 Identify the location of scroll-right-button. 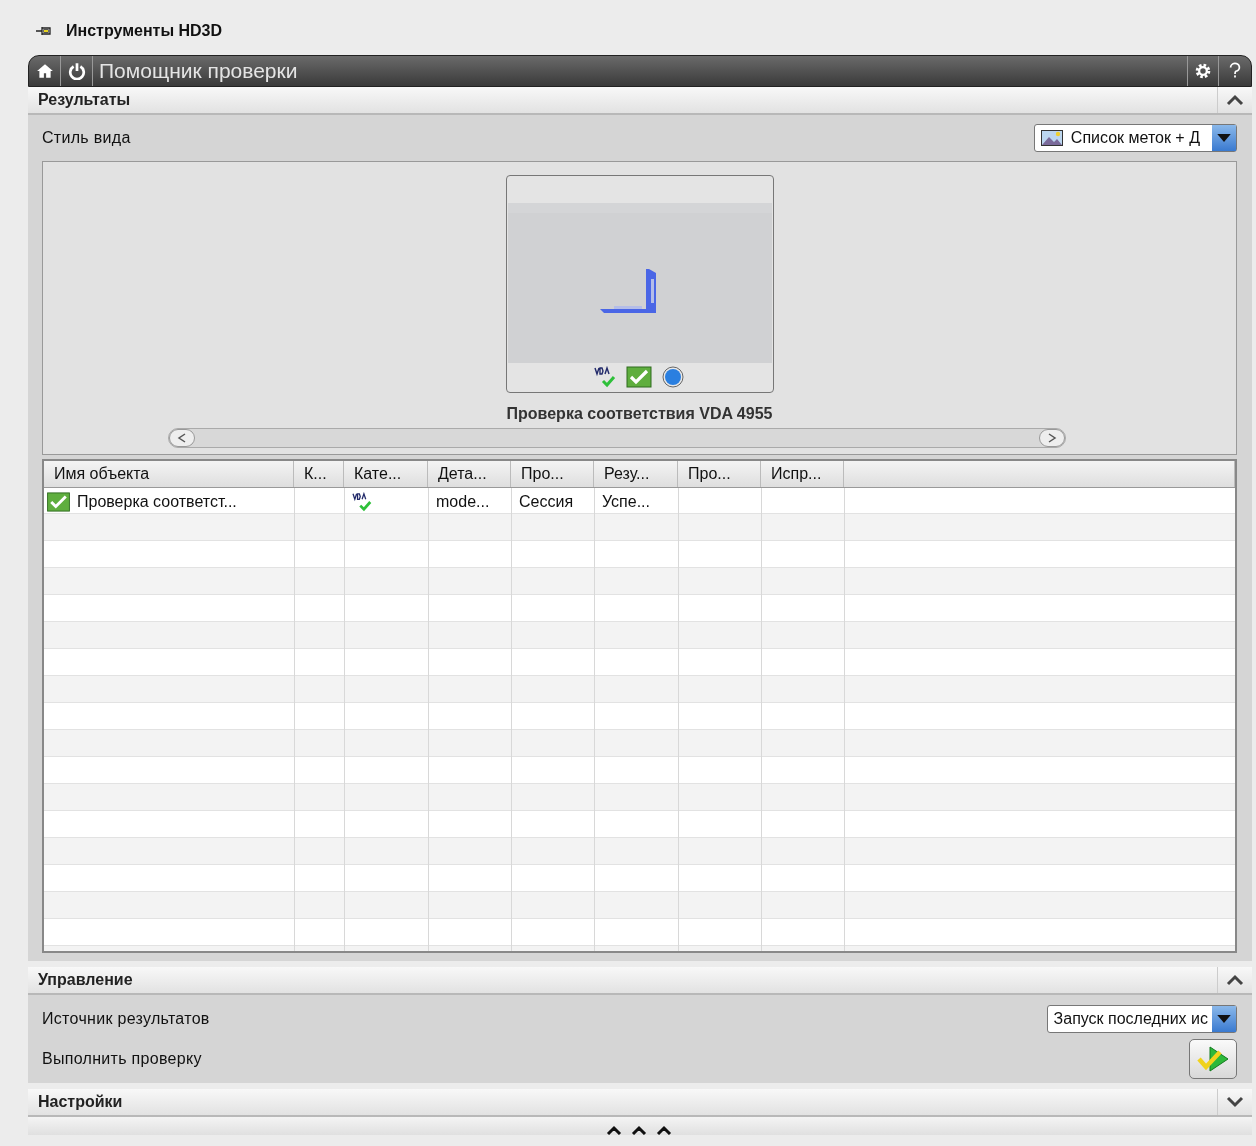
(1051, 438).